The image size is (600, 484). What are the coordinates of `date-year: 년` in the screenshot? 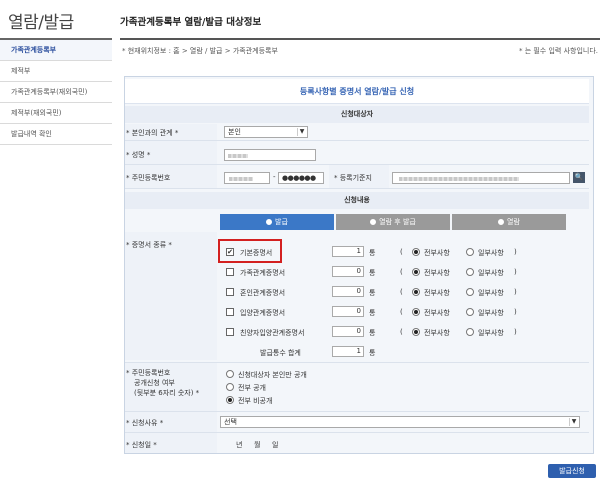 It's located at (239, 445).